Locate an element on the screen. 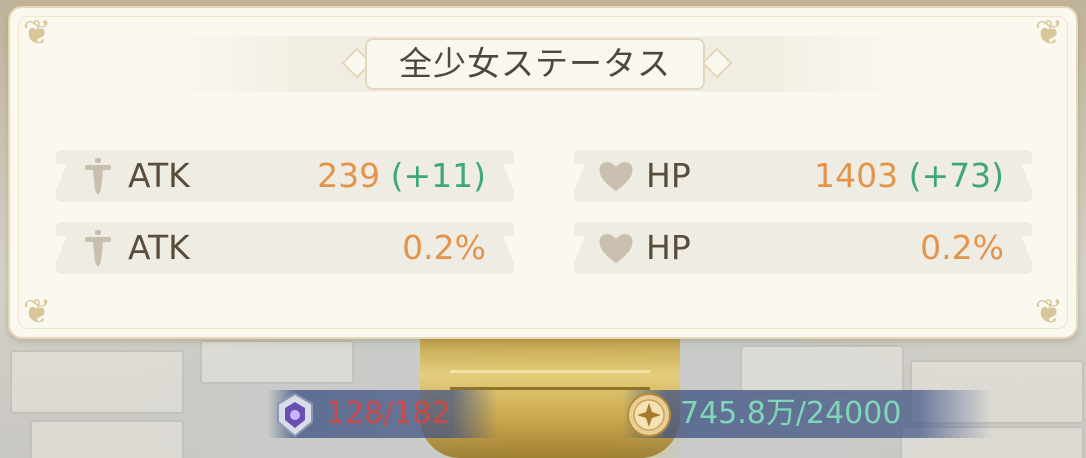 The image size is (1086, 458). stat-bonus: (+73) is located at coordinates (956, 175).